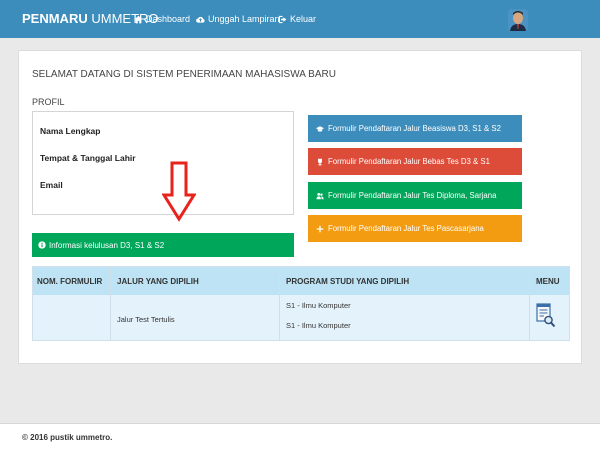 This screenshot has height=450, width=600. Describe the element at coordinates (318, 325) in the screenshot. I see `cell-prodi-2: S1 - Ilmu Komputer` at that location.